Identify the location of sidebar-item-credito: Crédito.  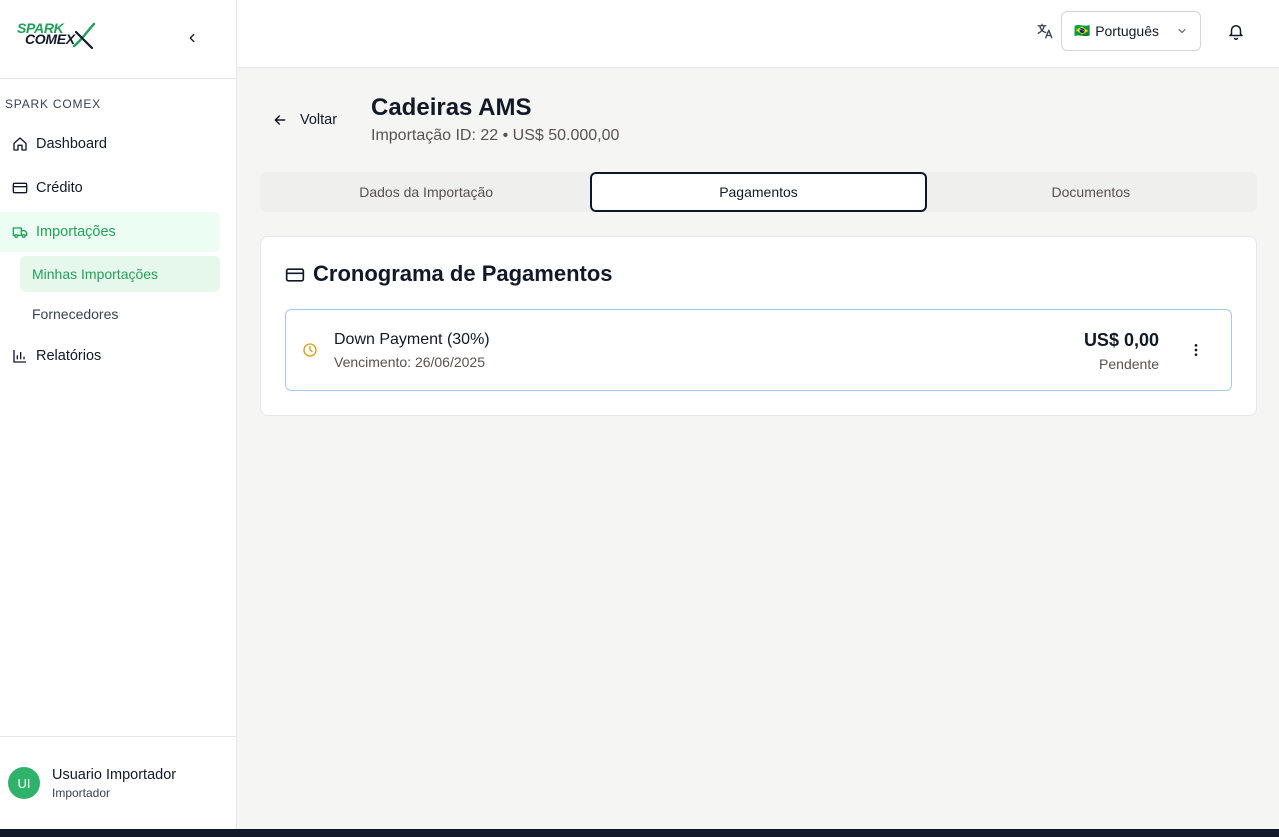
(110, 188).